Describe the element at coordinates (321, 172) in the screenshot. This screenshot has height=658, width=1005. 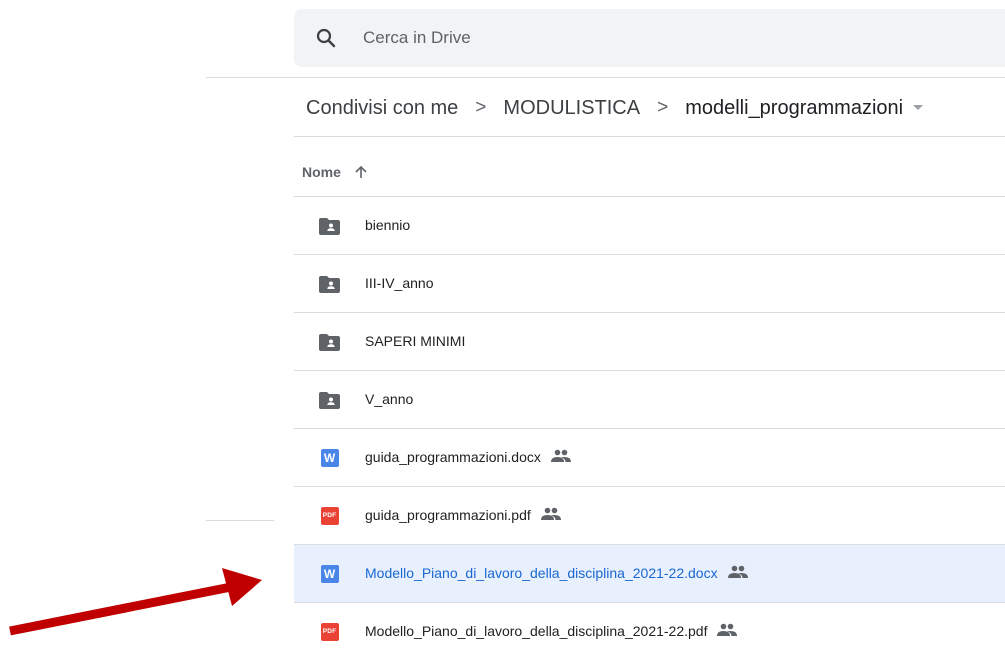
I see `column-header-label: Nome` at that location.